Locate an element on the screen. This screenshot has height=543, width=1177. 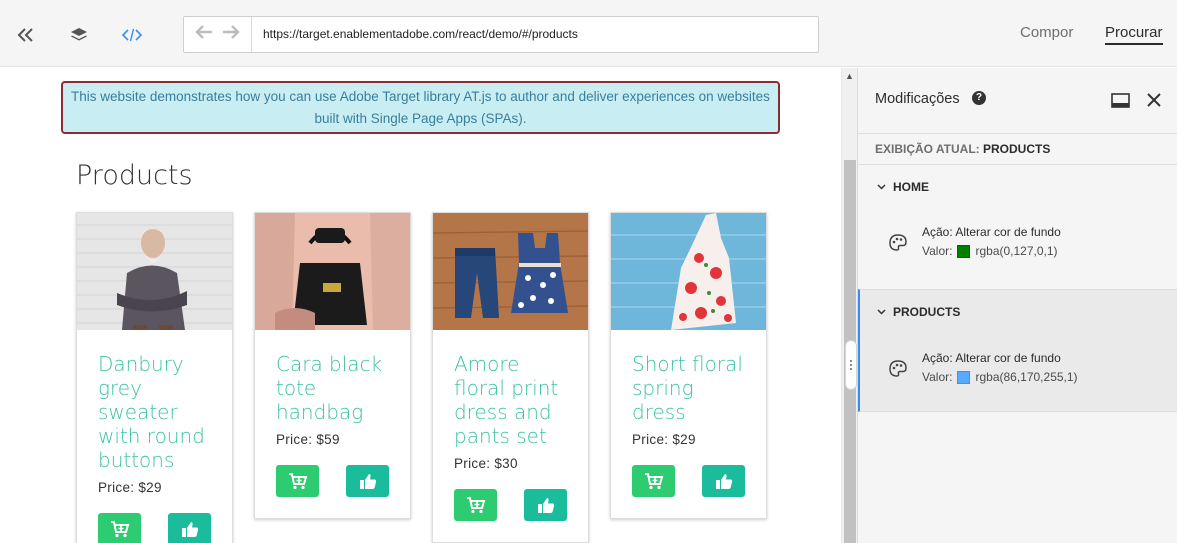
compose-mode-tab: Compor is located at coordinates (1046, 32).